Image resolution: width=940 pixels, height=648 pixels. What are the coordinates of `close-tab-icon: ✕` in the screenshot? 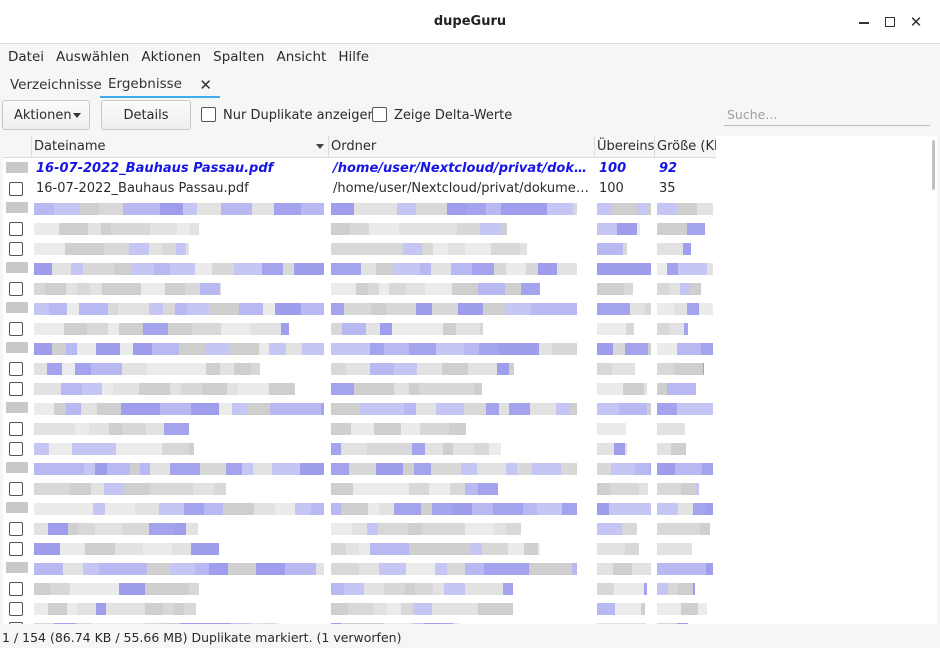 It's located at (205, 85).